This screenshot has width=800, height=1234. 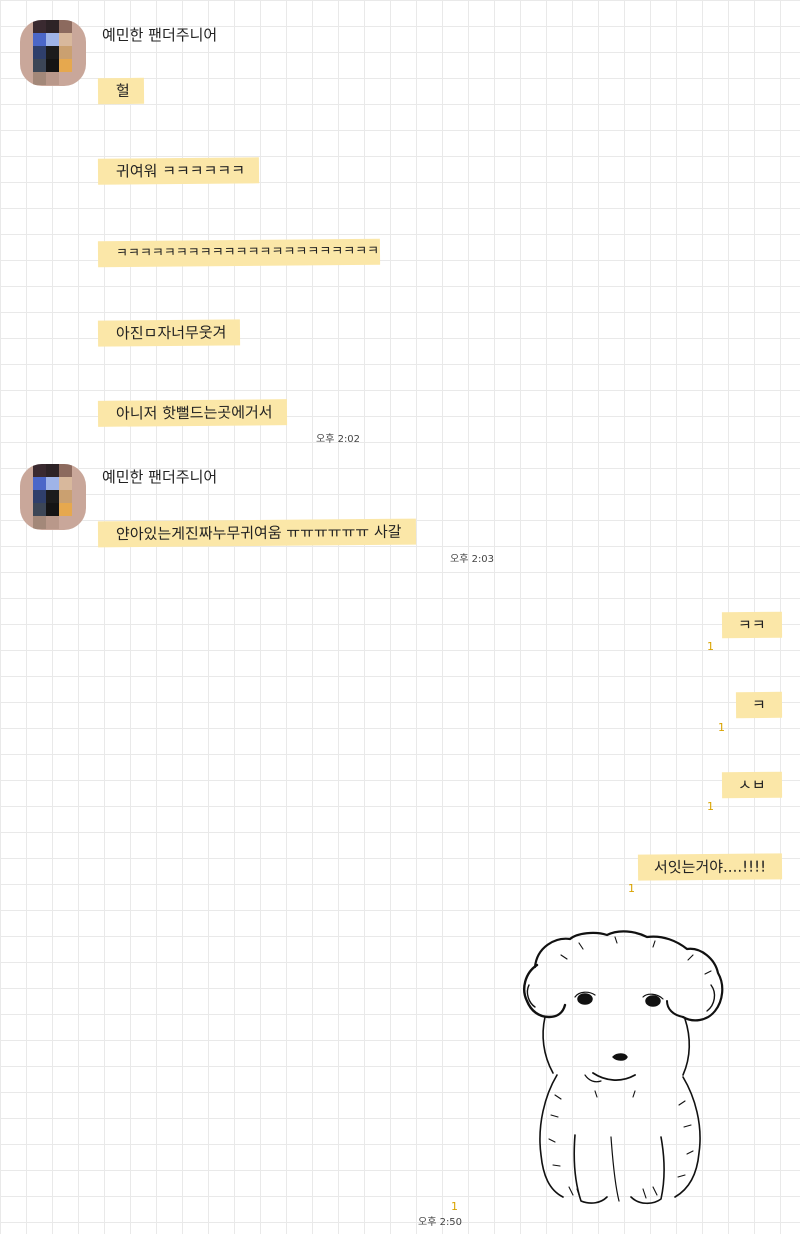 I want to click on received-message: ㅋㅋㅋㅋㅋㅋㅋㅋㅋㅋㅋㅋㅋㅋㅋㅋㅋㅋㅋㅋㅋㅋㅋ, so click(x=239, y=253).